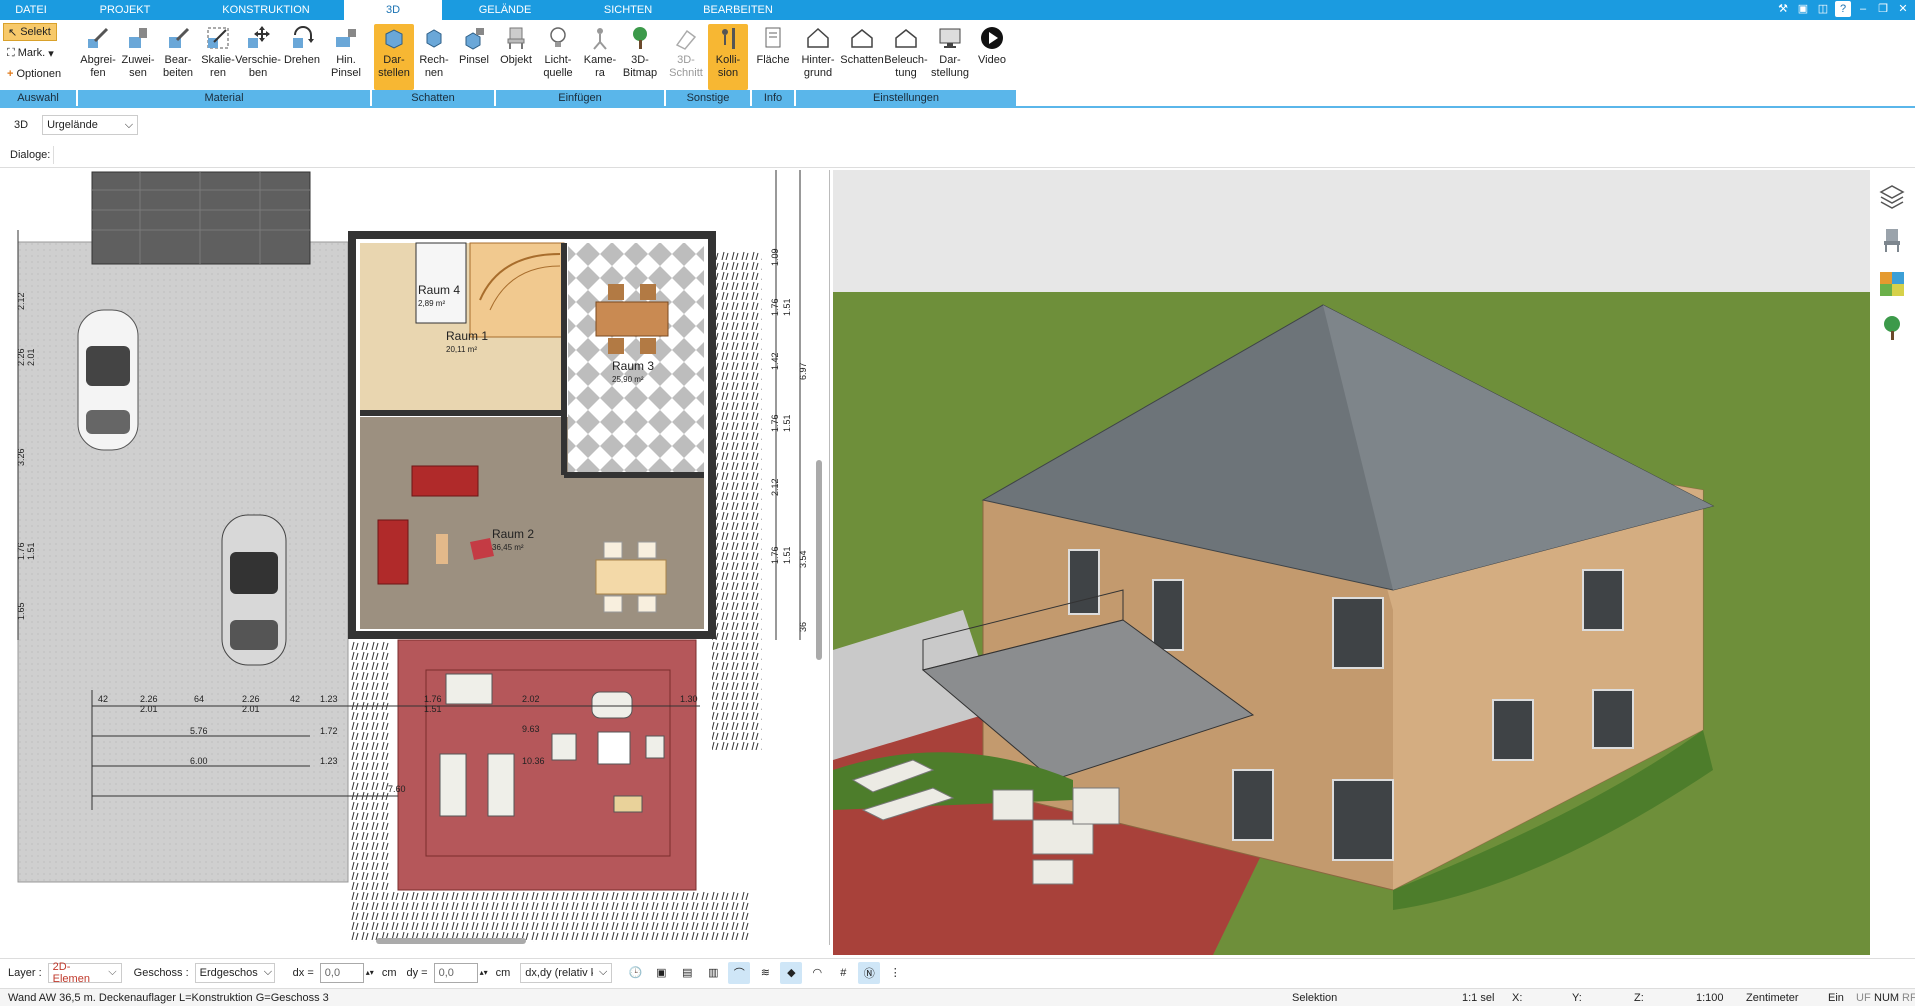 The height and width of the screenshot is (1006, 1915). Describe the element at coordinates (791, 972) in the screenshot. I see `plane-icon: ◆` at that location.